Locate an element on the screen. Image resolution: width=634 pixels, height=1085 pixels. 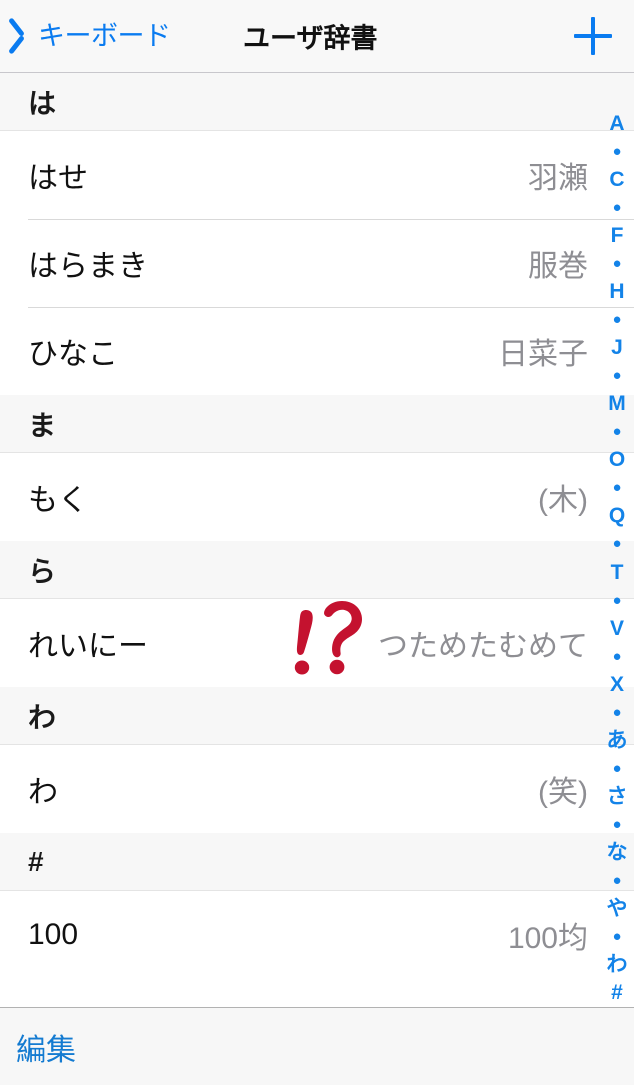
section-index-bar: A ● C ● F ● H ● J ● M ● O ● Q ● T ● V ● X ● あ ● さ ● な ● や ● わ # is located at coordinates (617, 540).